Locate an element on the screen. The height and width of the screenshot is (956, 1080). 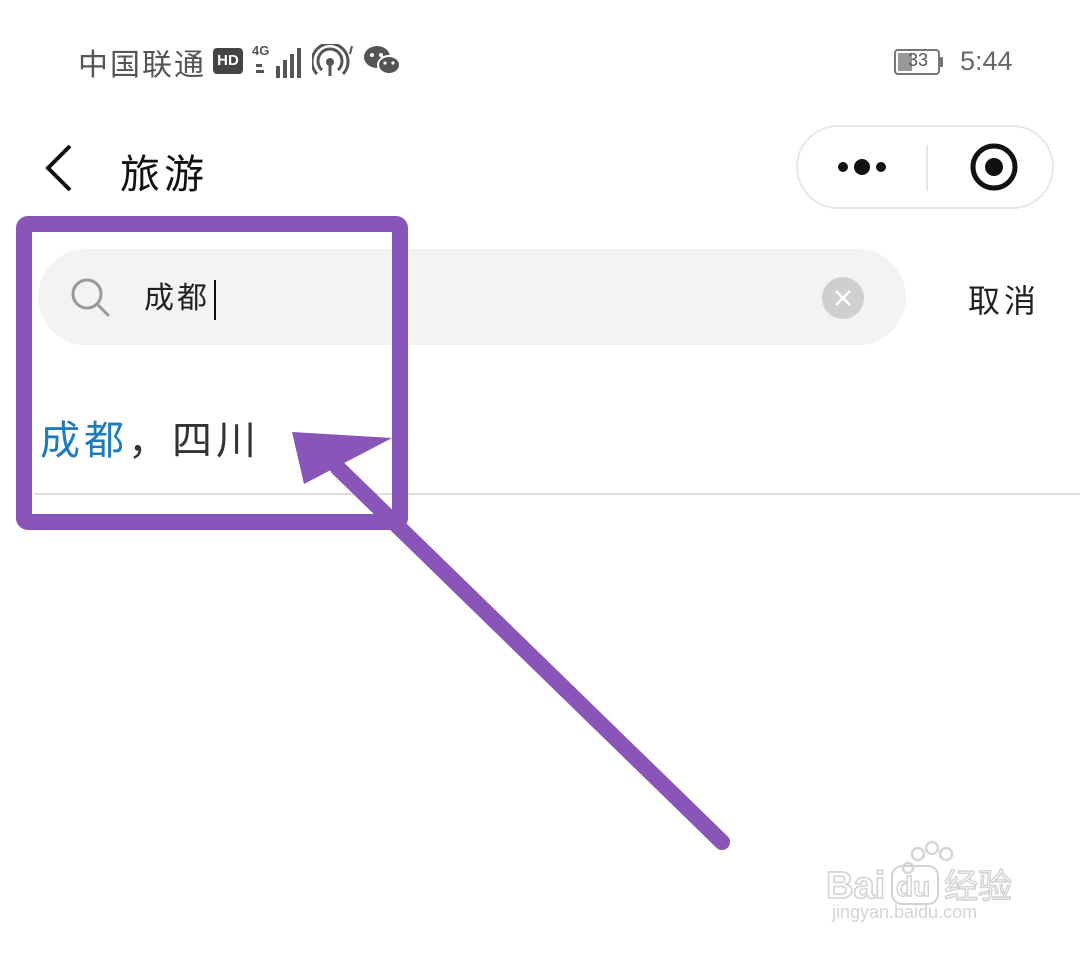
cancel-button: 取消 is located at coordinates (1004, 299).